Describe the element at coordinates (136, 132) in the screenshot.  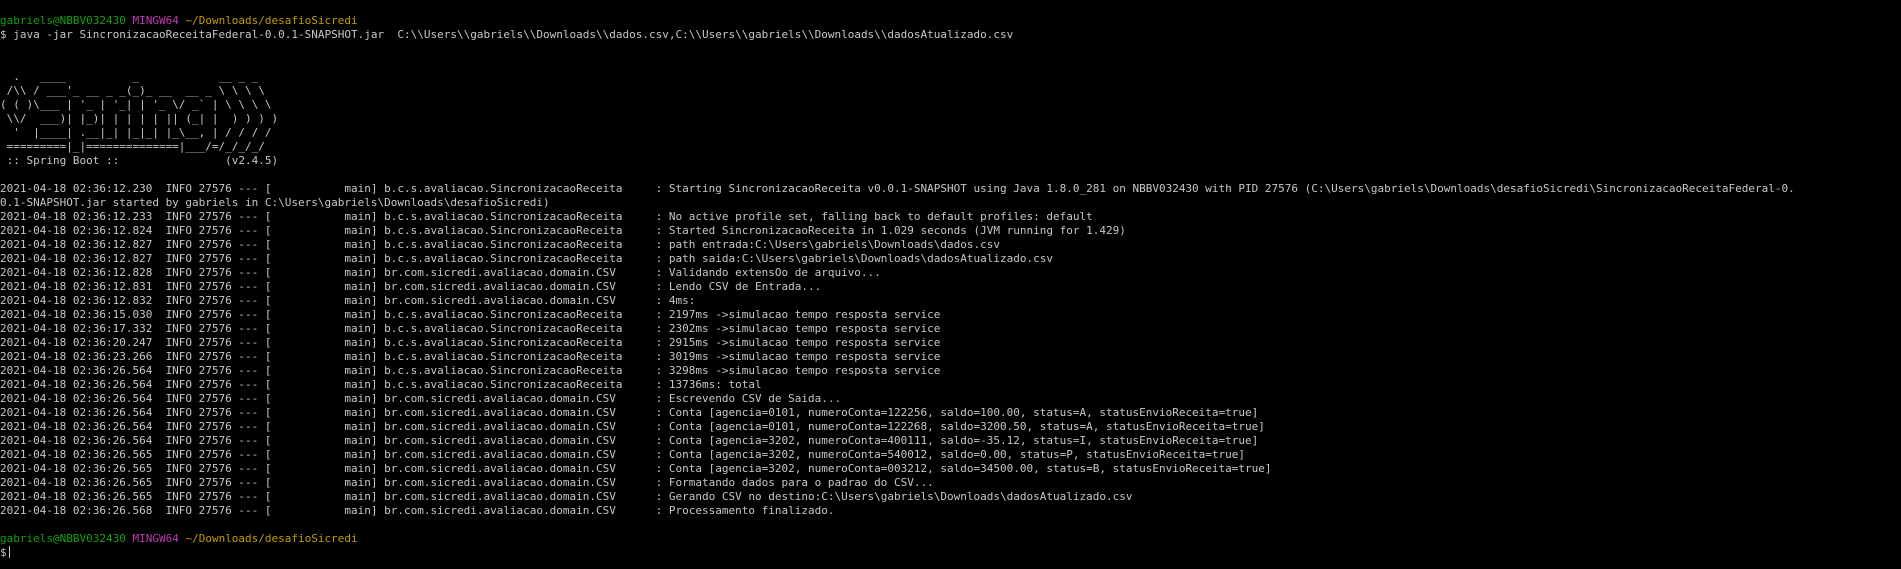
I see `banner-line: ' |____| .__|_| |_|_| |_\__, | / / / /` at that location.